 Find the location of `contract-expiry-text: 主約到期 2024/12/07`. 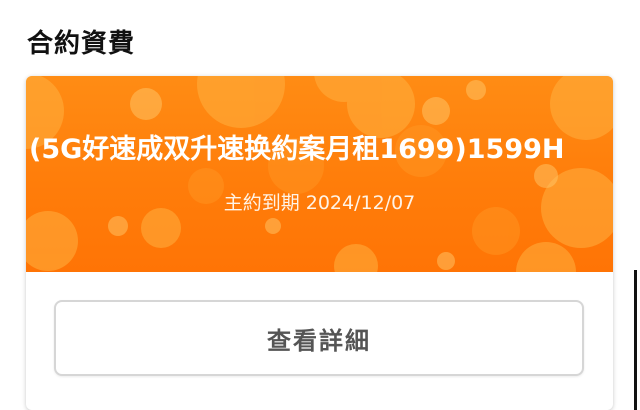

contract-expiry-text: 主約到期 2024/12/07 is located at coordinates (319, 203).